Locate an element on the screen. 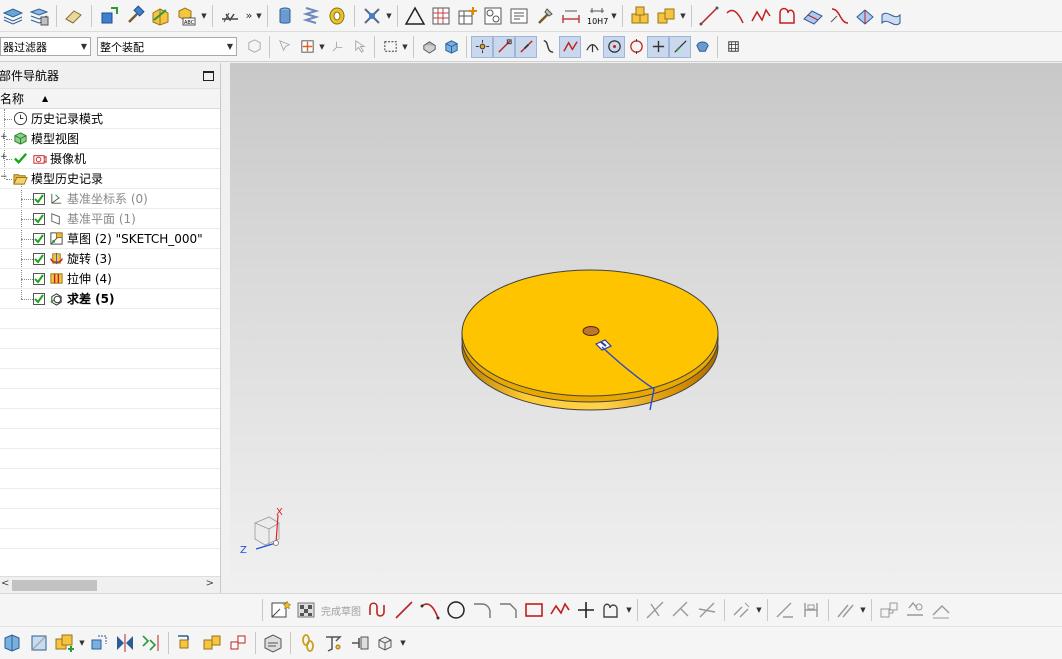  spring-icon is located at coordinates (311, 16).